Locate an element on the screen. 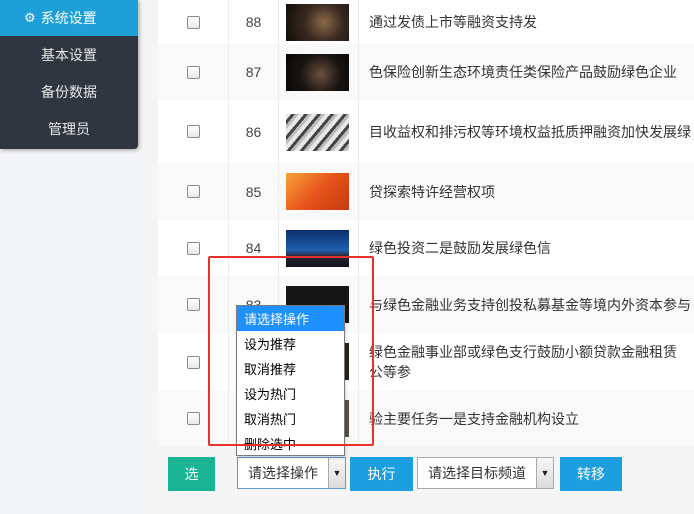 The height and width of the screenshot is (514, 694). sidebar-item-label: 管理员 is located at coordinates (69, 128).